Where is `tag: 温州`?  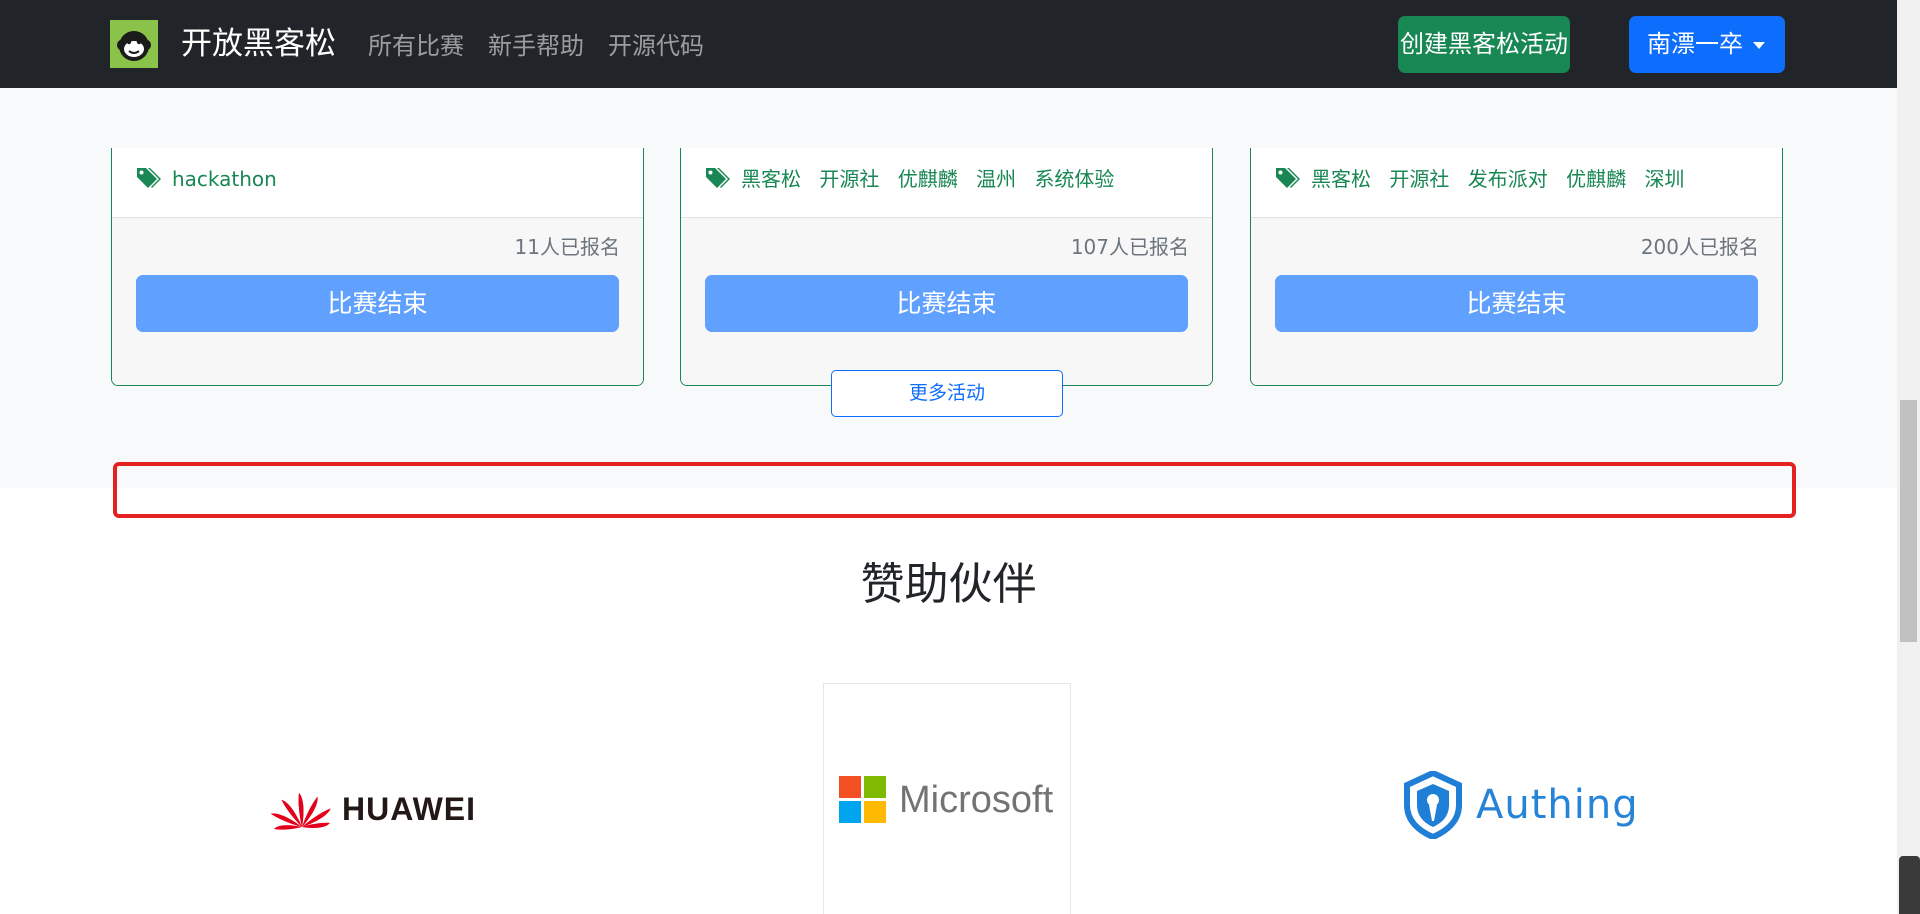 tag: 温州 is located at coordinates (996, 179).